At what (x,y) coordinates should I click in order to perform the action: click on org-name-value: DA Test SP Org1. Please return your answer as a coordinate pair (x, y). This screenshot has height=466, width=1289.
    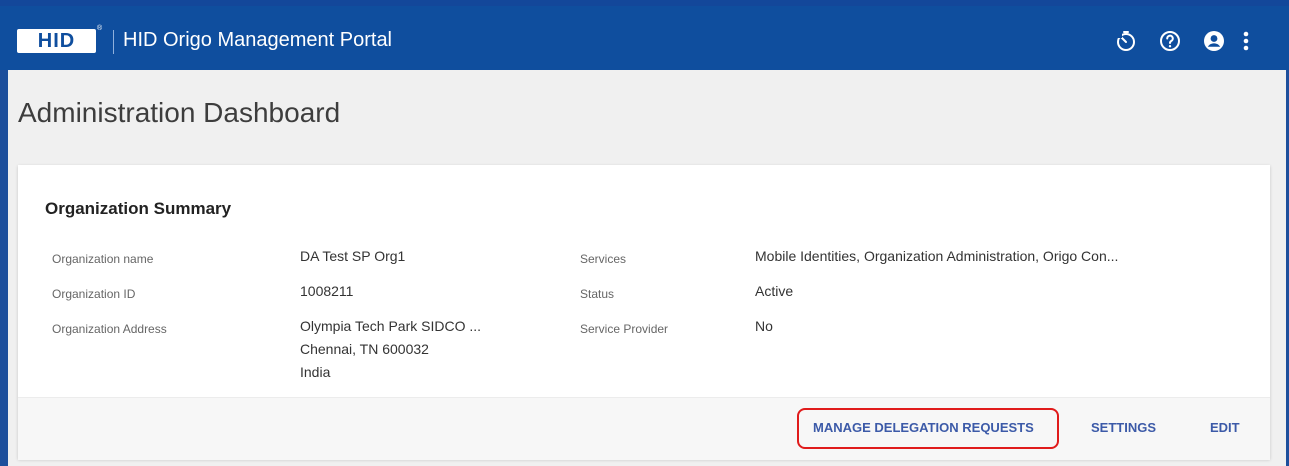
    Looking at the image, I should click on (353, 256).